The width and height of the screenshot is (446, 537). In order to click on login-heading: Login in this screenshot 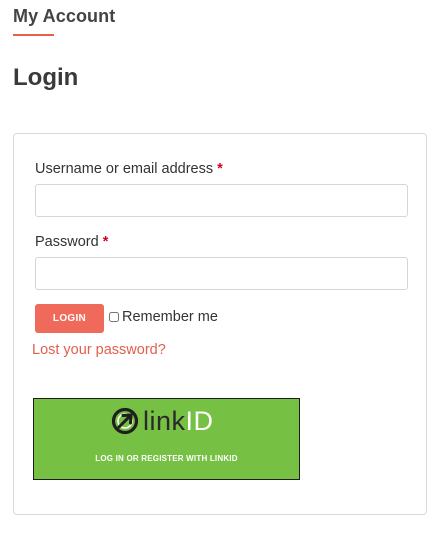, I will do `click(46, 77)`.